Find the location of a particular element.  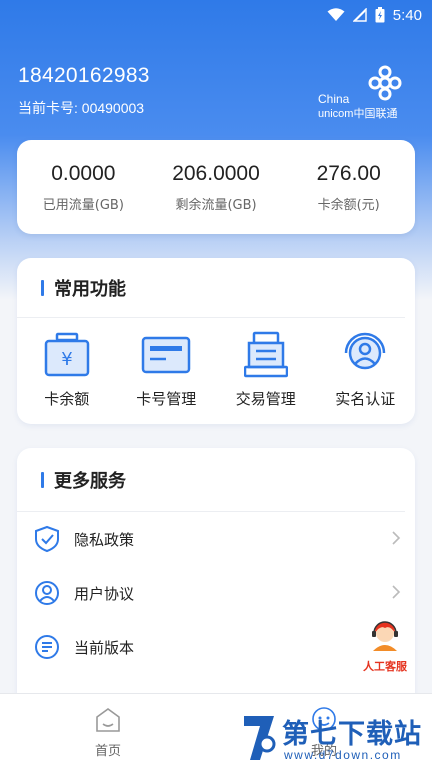

current-card-number: 当前卡号: 00490003 is located at coordinates (81, 108).